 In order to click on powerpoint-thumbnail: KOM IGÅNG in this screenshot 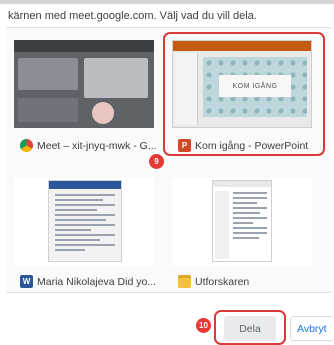, I will do `click(242, 84)`.